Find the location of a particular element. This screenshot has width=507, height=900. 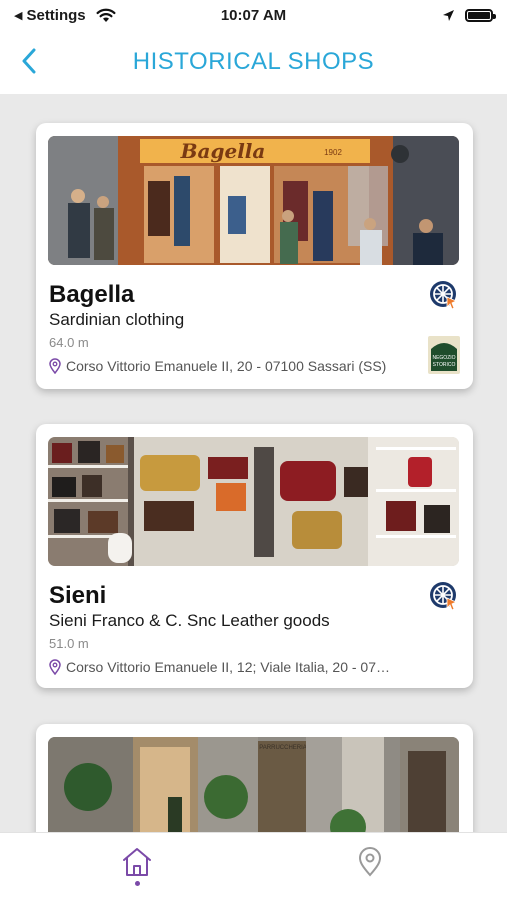

back-to-app-link: ◀ Settings is located at coordinates (94, 15).